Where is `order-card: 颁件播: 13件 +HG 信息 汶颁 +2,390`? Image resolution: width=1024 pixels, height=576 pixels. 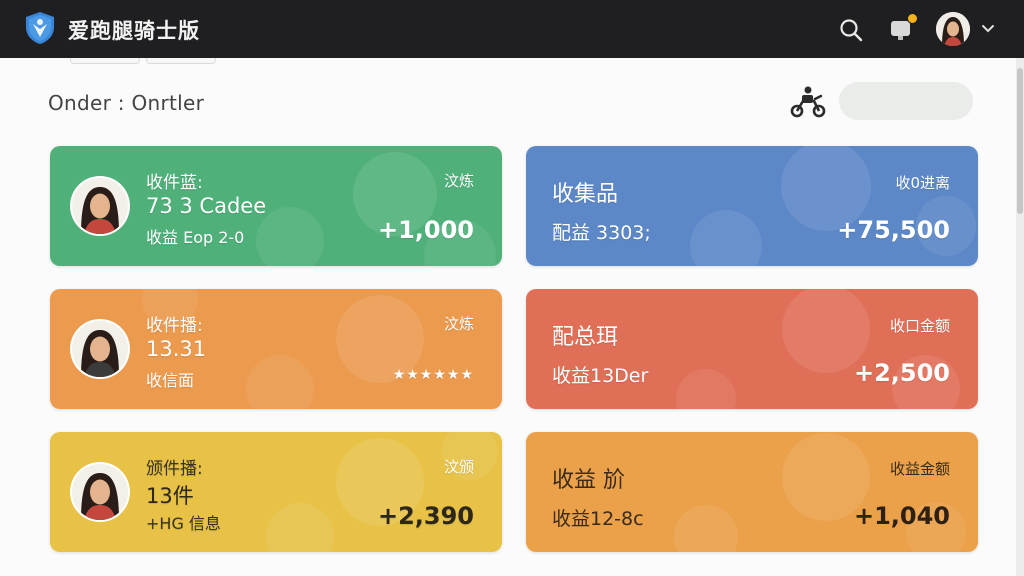
order-card: 颁件播: 13件 +HG 信息 汶颁 +2,390 is located at coordinates (276, 492).